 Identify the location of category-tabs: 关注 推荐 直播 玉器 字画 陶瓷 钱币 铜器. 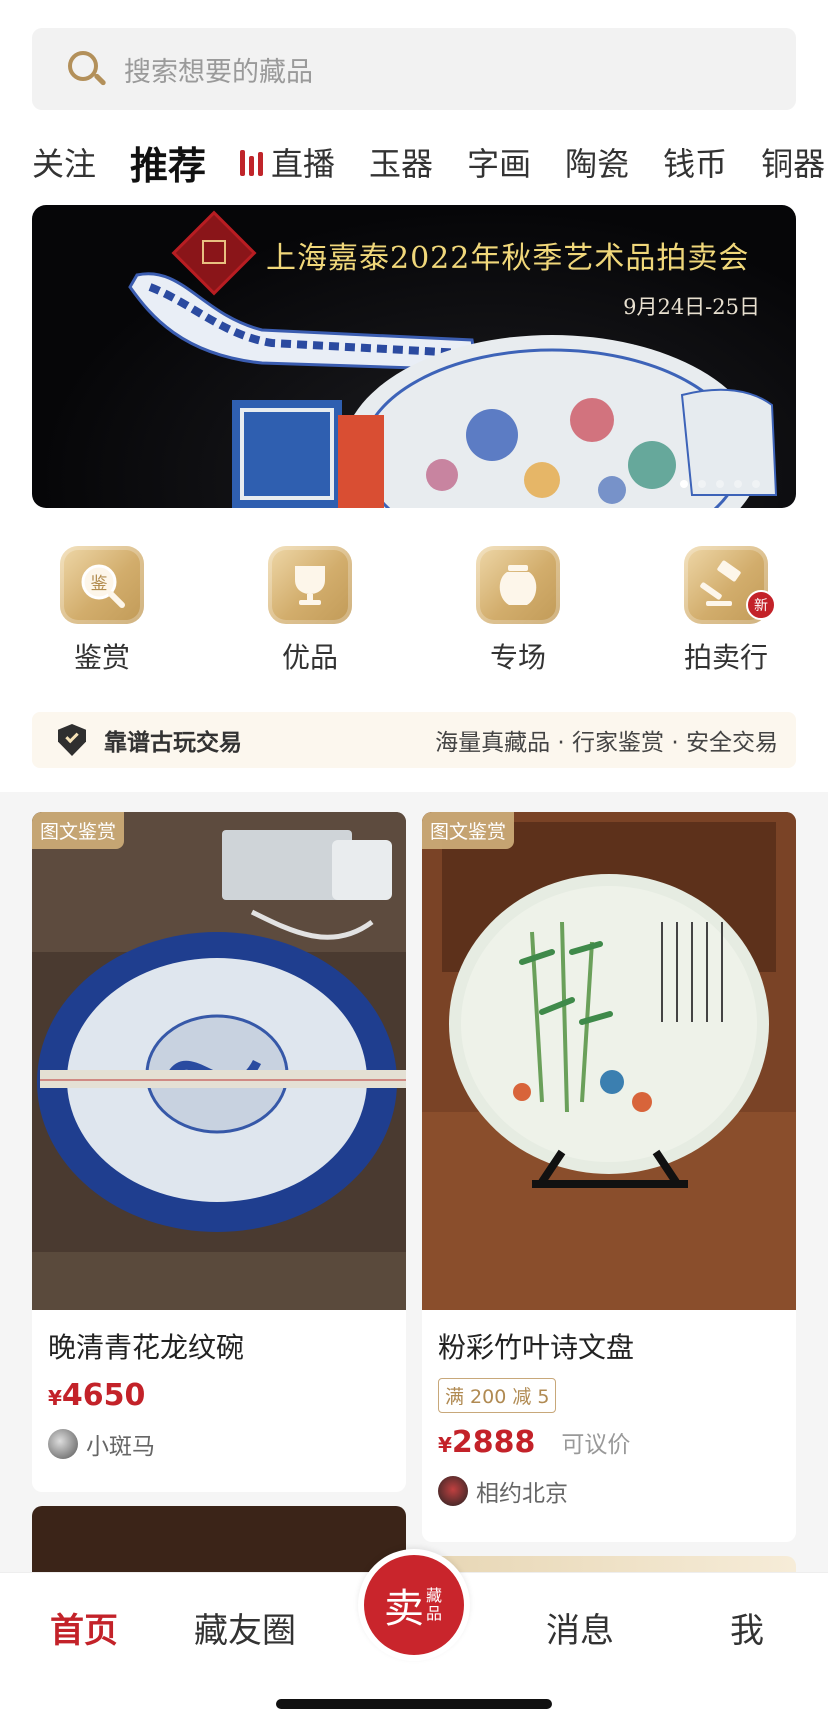
(430, 162).